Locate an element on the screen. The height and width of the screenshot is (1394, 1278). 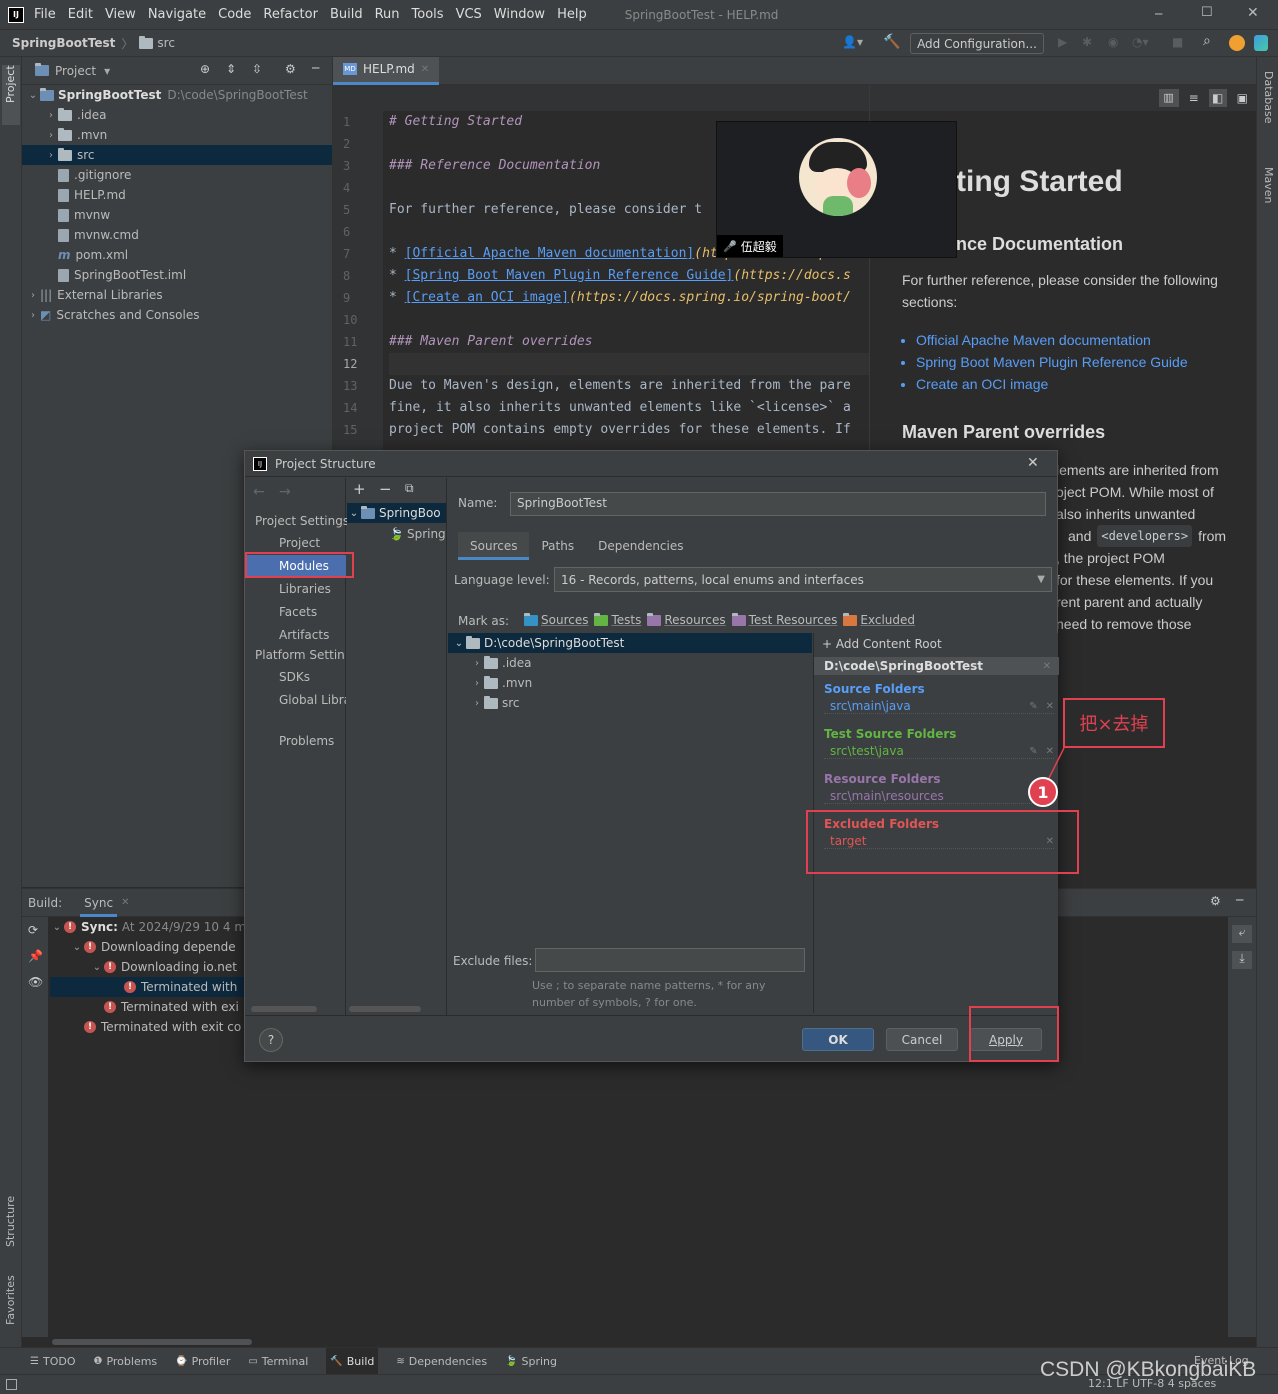
tab-help-md: MD HELP.md ✕ is located at coordinates (386, 70).